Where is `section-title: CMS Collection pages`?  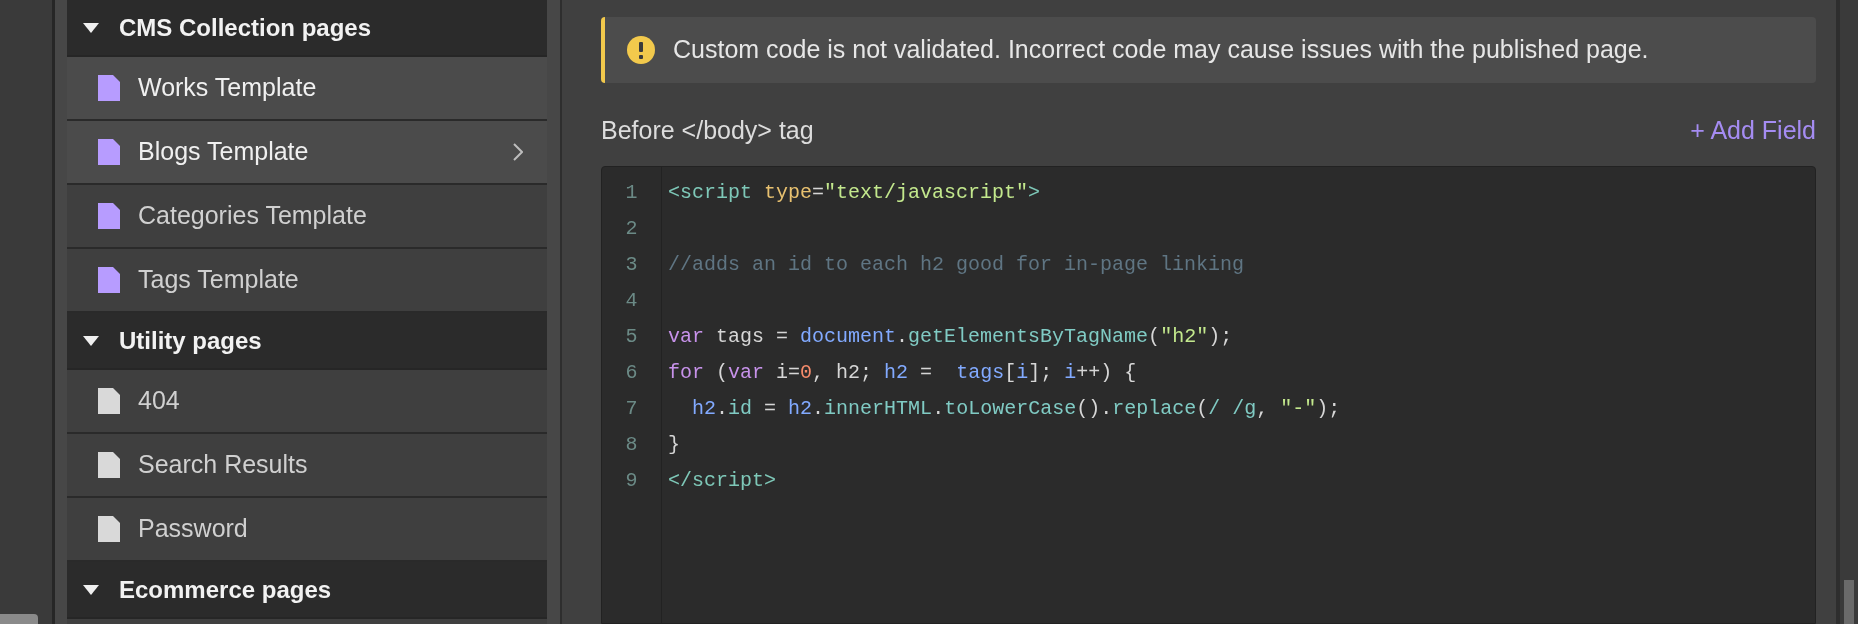
section-title: CMS Collection pages is located at coordinates (245, 27).